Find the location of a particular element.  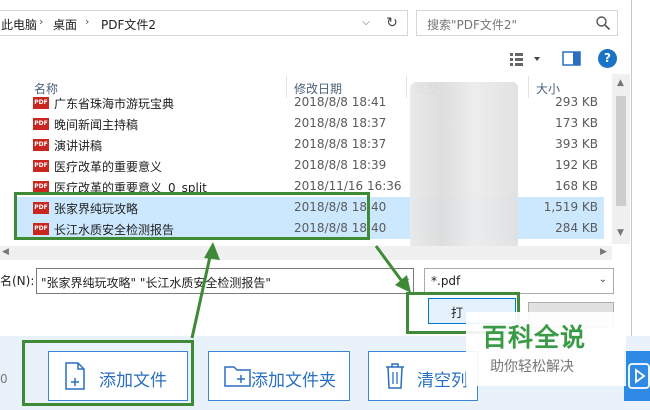

watermark-title: 百科全说 is located at coordinates (534, 337).